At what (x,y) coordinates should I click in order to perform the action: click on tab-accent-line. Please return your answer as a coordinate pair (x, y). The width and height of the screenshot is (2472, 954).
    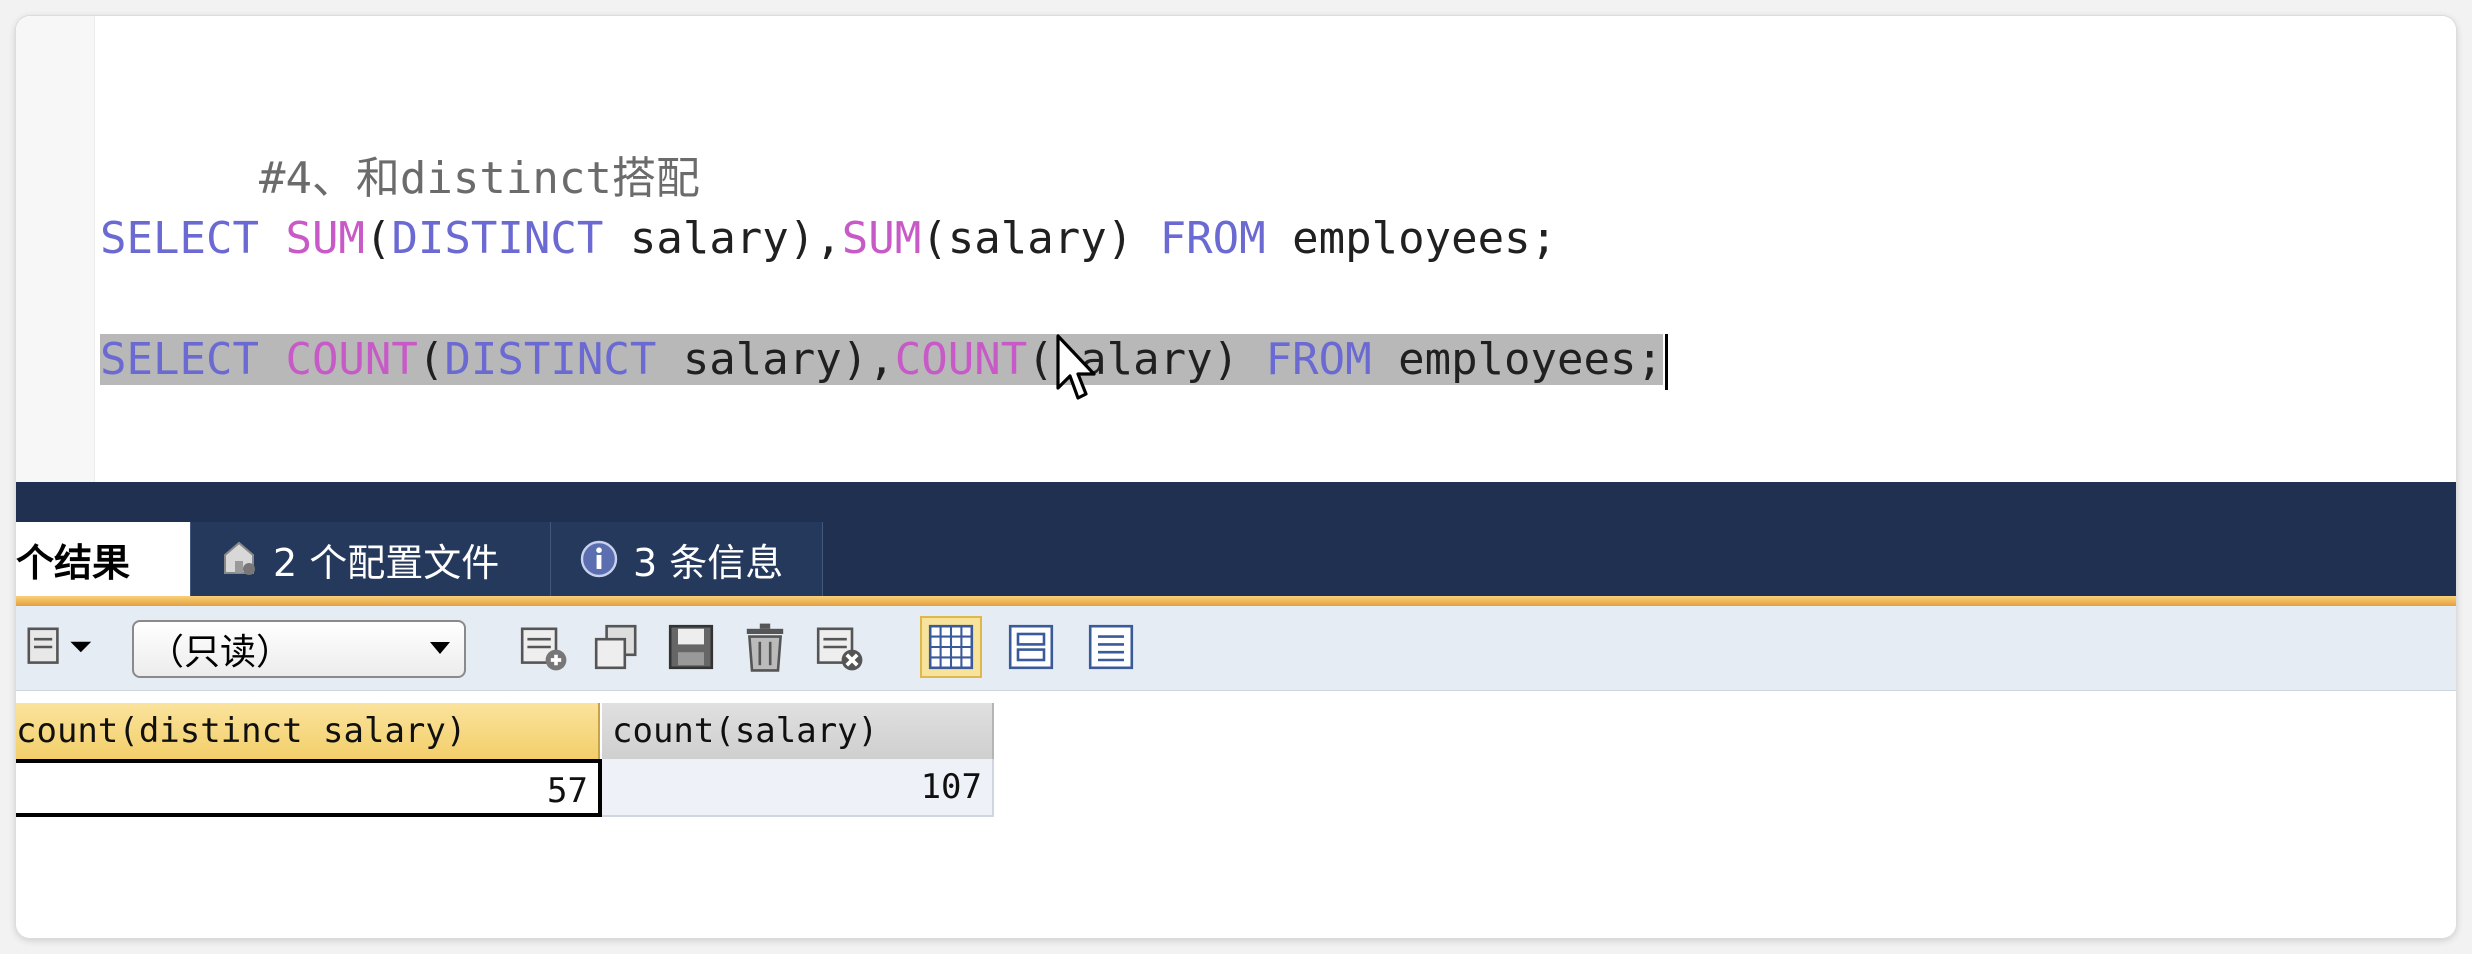
    Looking at the image, I should click on (1236, 601).